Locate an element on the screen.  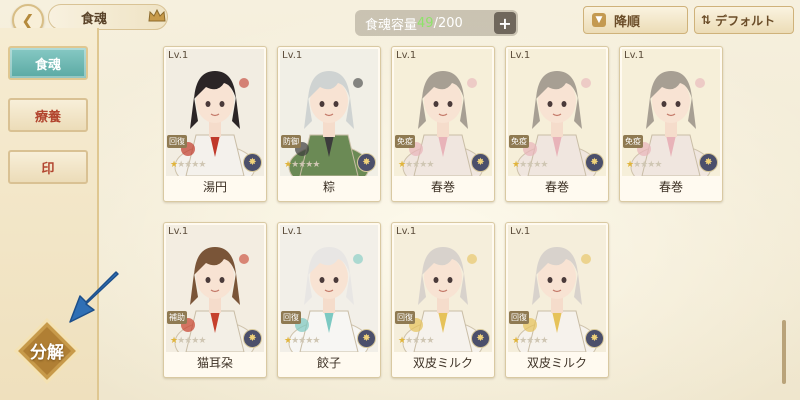
top-bar: ❮ 食魂 食魂容量 49 /200 + ▼ 降順 ⇅ デフォルト is located at coordinates (400, 22).